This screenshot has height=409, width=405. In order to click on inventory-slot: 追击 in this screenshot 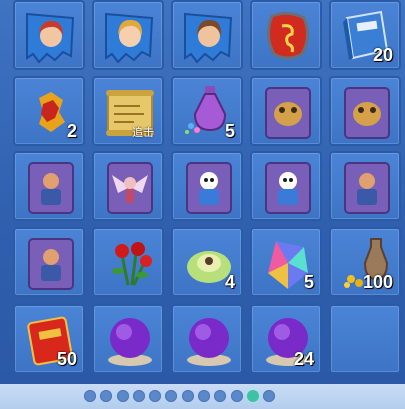, I will do `click(128, 111)`.